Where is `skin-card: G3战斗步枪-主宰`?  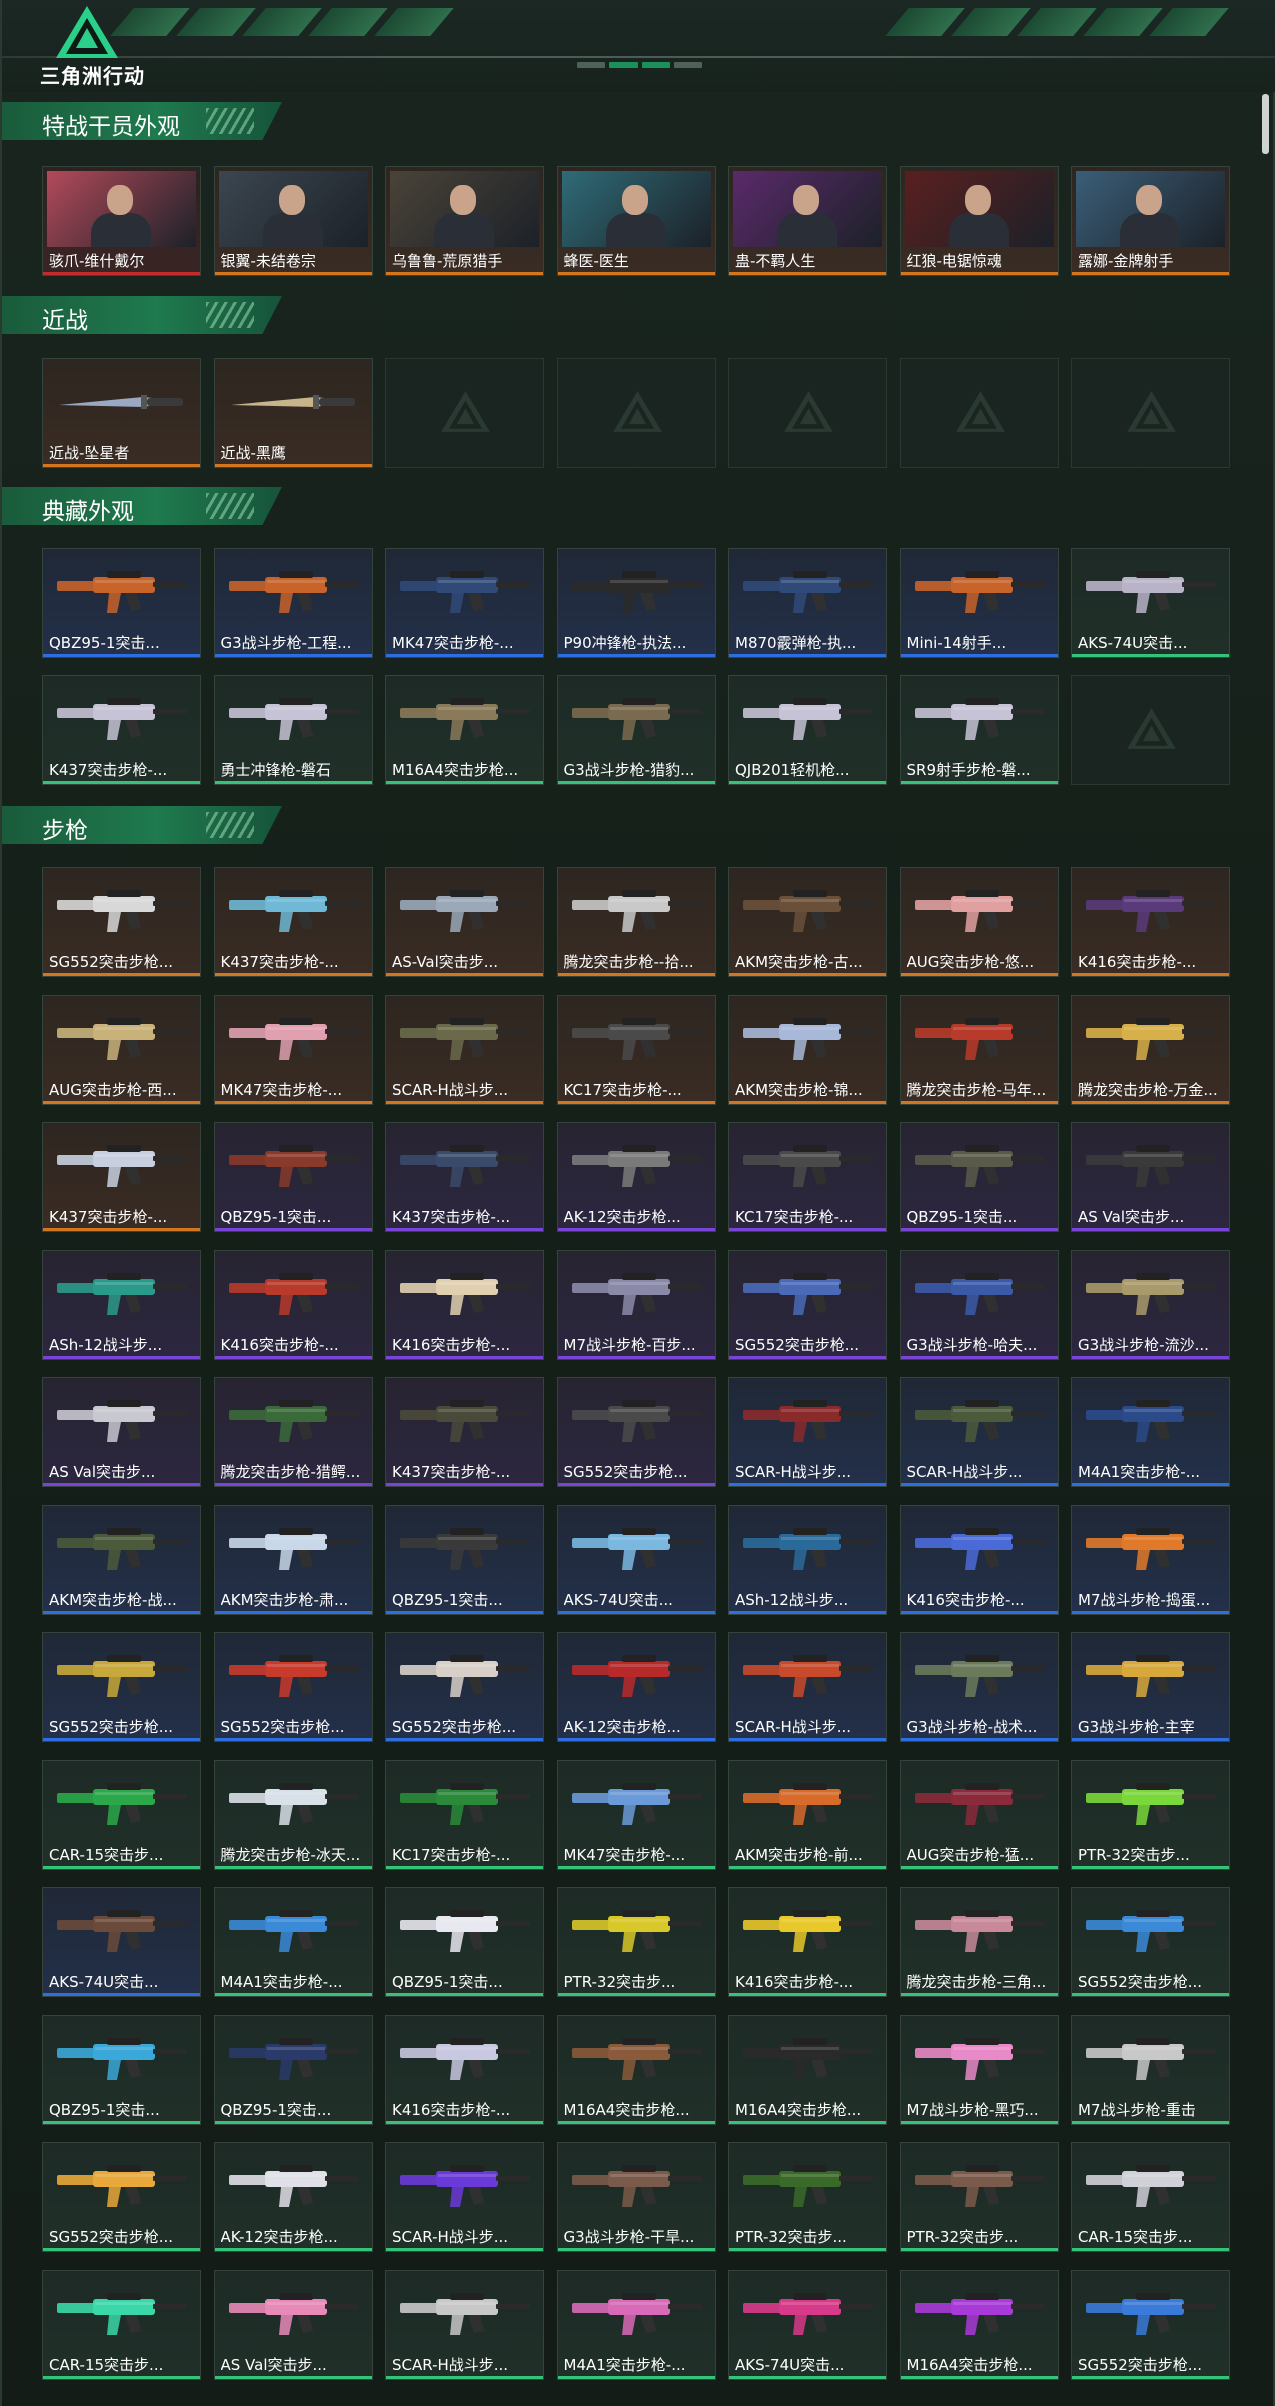
skin-card: G3战斗步枪-主宰 is located at coordinates (1150, 1687).